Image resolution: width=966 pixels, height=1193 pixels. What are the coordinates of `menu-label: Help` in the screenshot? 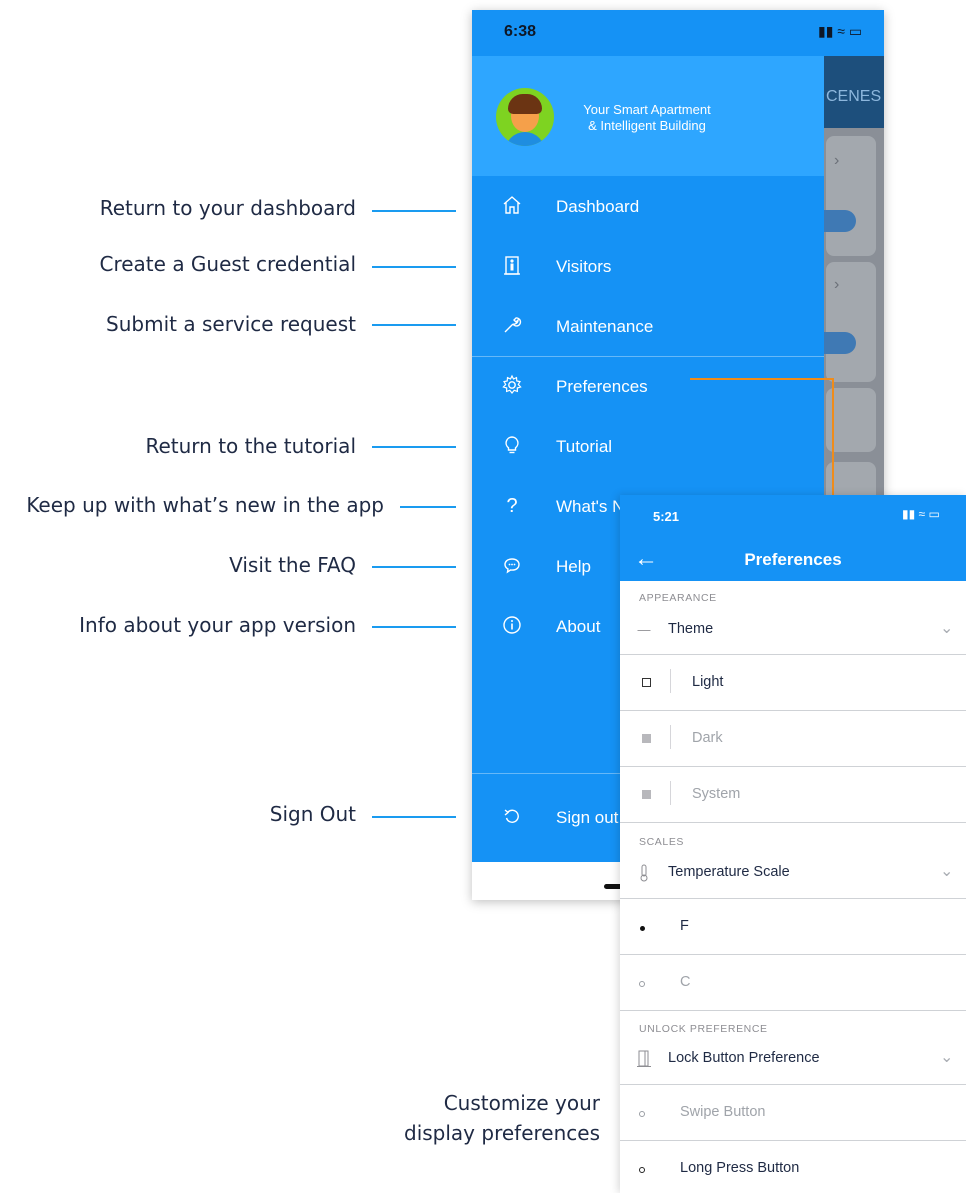 It's located at (573, 566).